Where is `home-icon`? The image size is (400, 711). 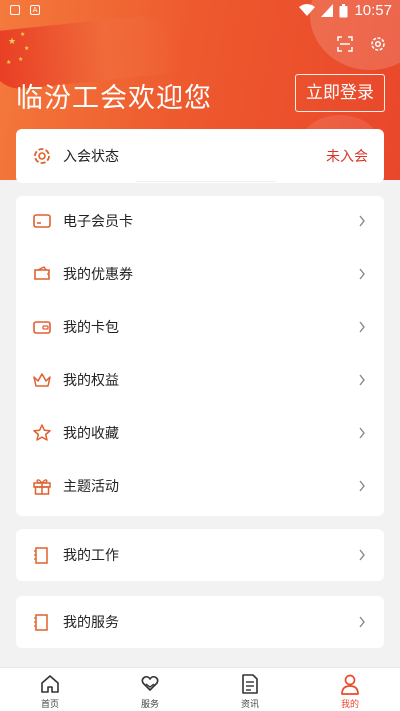 home-icon is located at coordinates (50, 684).